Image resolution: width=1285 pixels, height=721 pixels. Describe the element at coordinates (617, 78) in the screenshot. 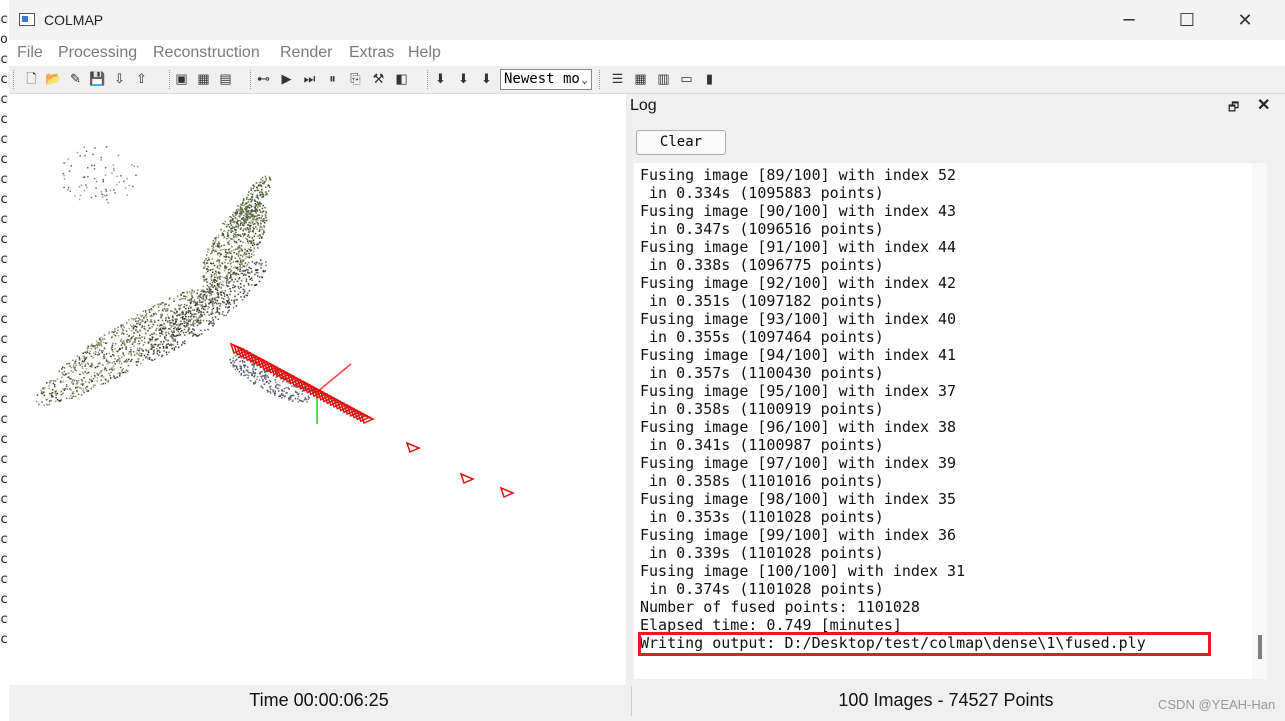

I see `reconstruction-stats-icon: ☰` at that location.